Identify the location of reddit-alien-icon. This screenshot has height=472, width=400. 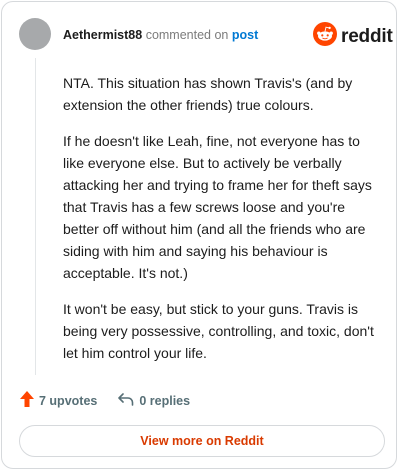
(325, 36).